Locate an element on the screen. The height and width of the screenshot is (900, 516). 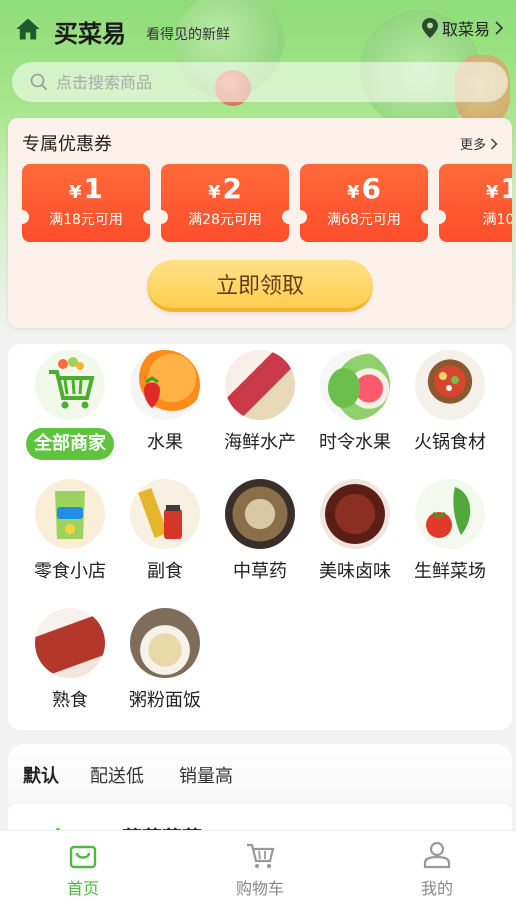
location-label: 取菜易 is located at coordinates (465, 29).